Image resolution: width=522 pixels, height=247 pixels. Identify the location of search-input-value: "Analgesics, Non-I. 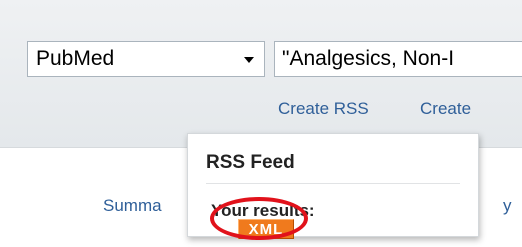
(368, 58).